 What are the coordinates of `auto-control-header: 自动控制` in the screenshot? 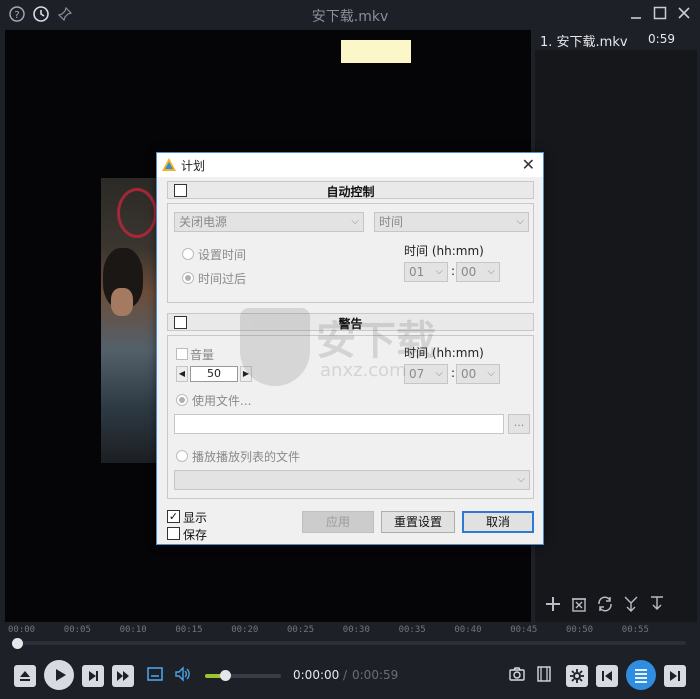 It's located at (350, 190).